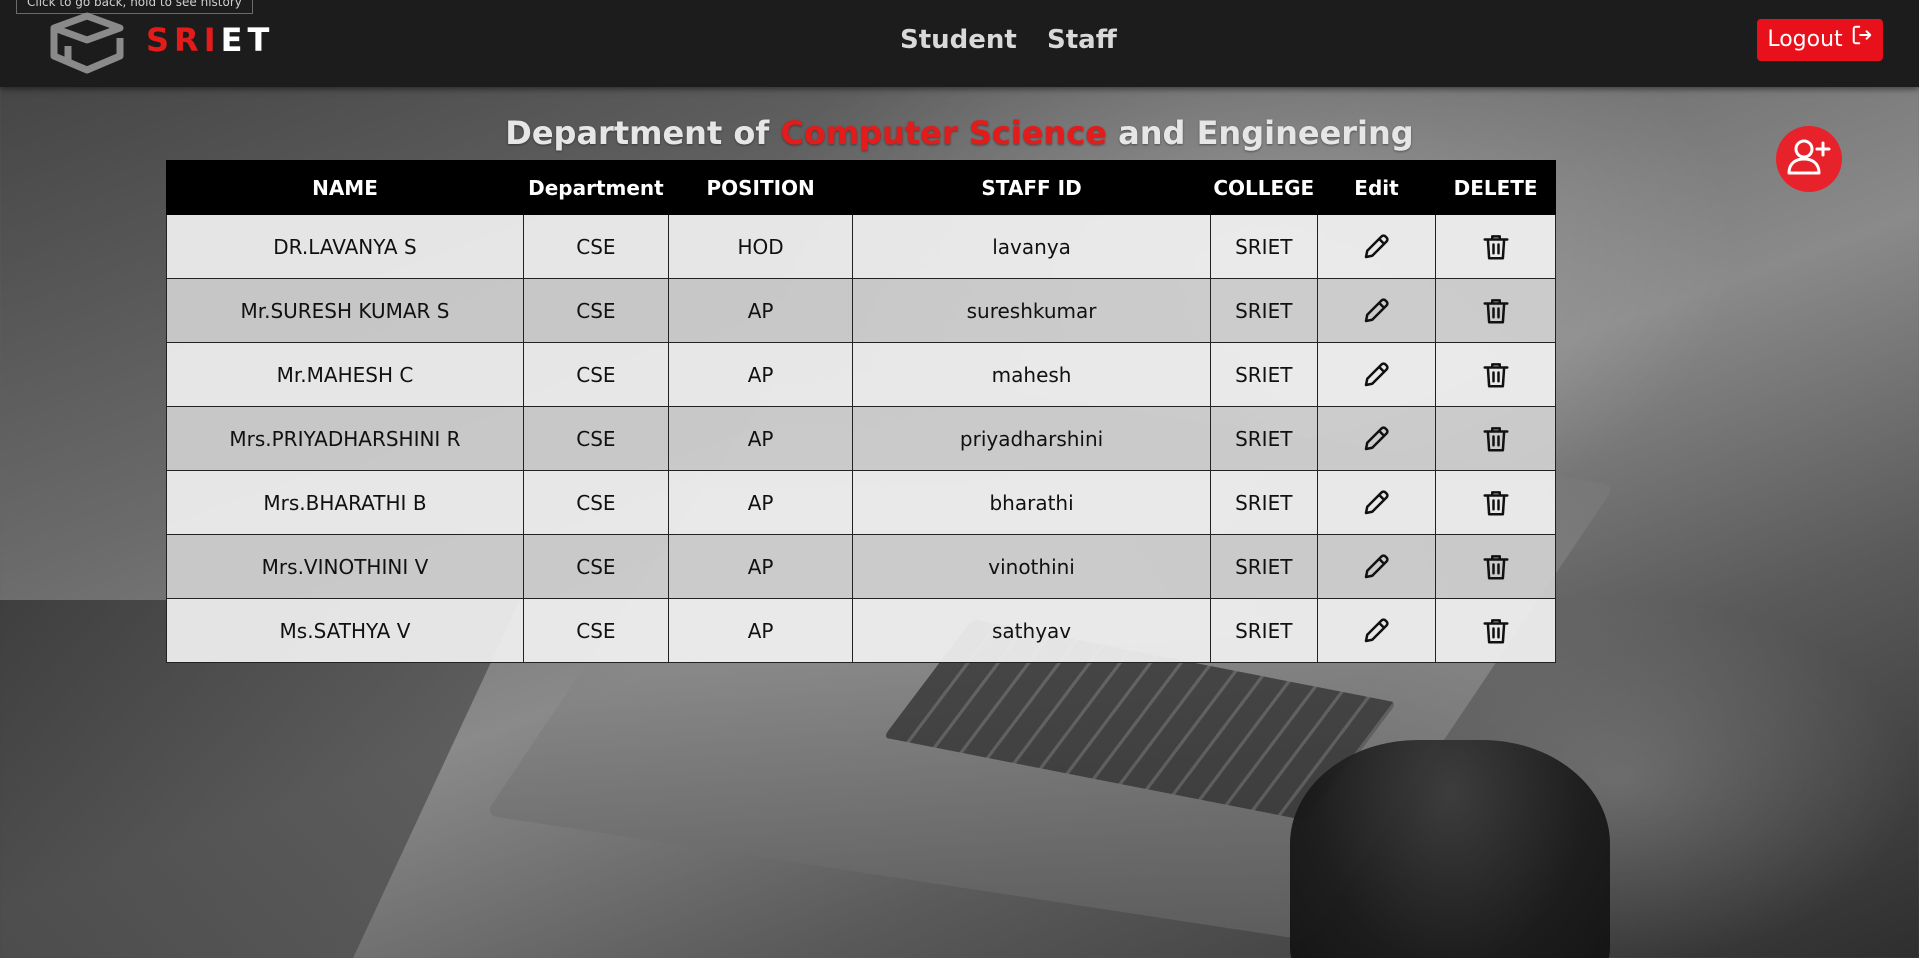 The height and width of the screenshot is (958, 1919). I want to click on logout-icon, so click(1862, 40).